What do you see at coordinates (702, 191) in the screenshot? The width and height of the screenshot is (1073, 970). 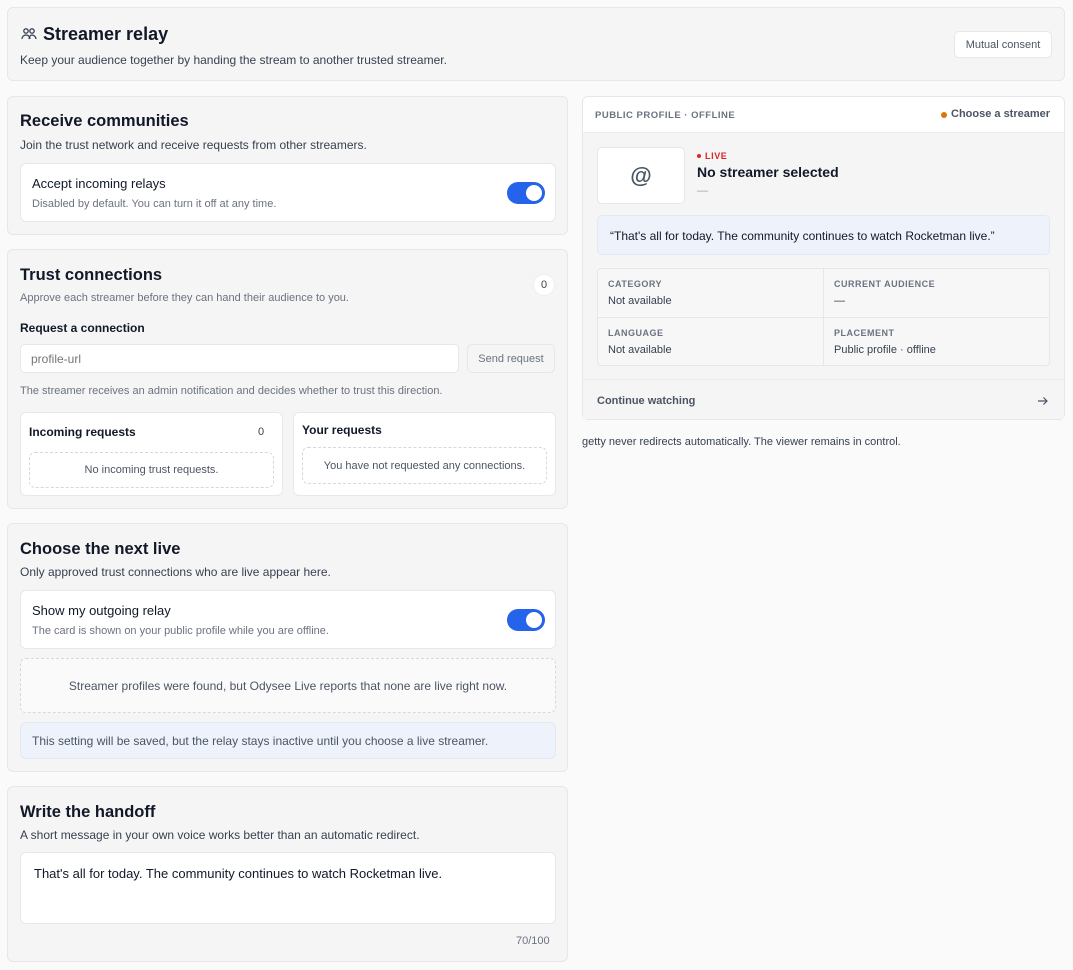 I see `streamer-handle: —` at bounding box center [702, 191].